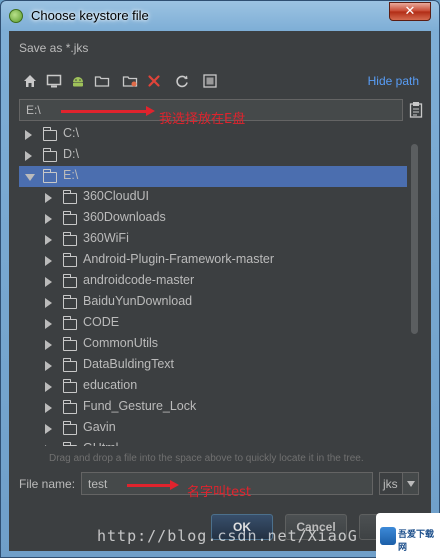 The height and width of the screenshot is (558, 440). What do you see at coordinates (101, 322) in the screenshot?
I see `tree-item-label: CODE` at bounding box center [101, 322].